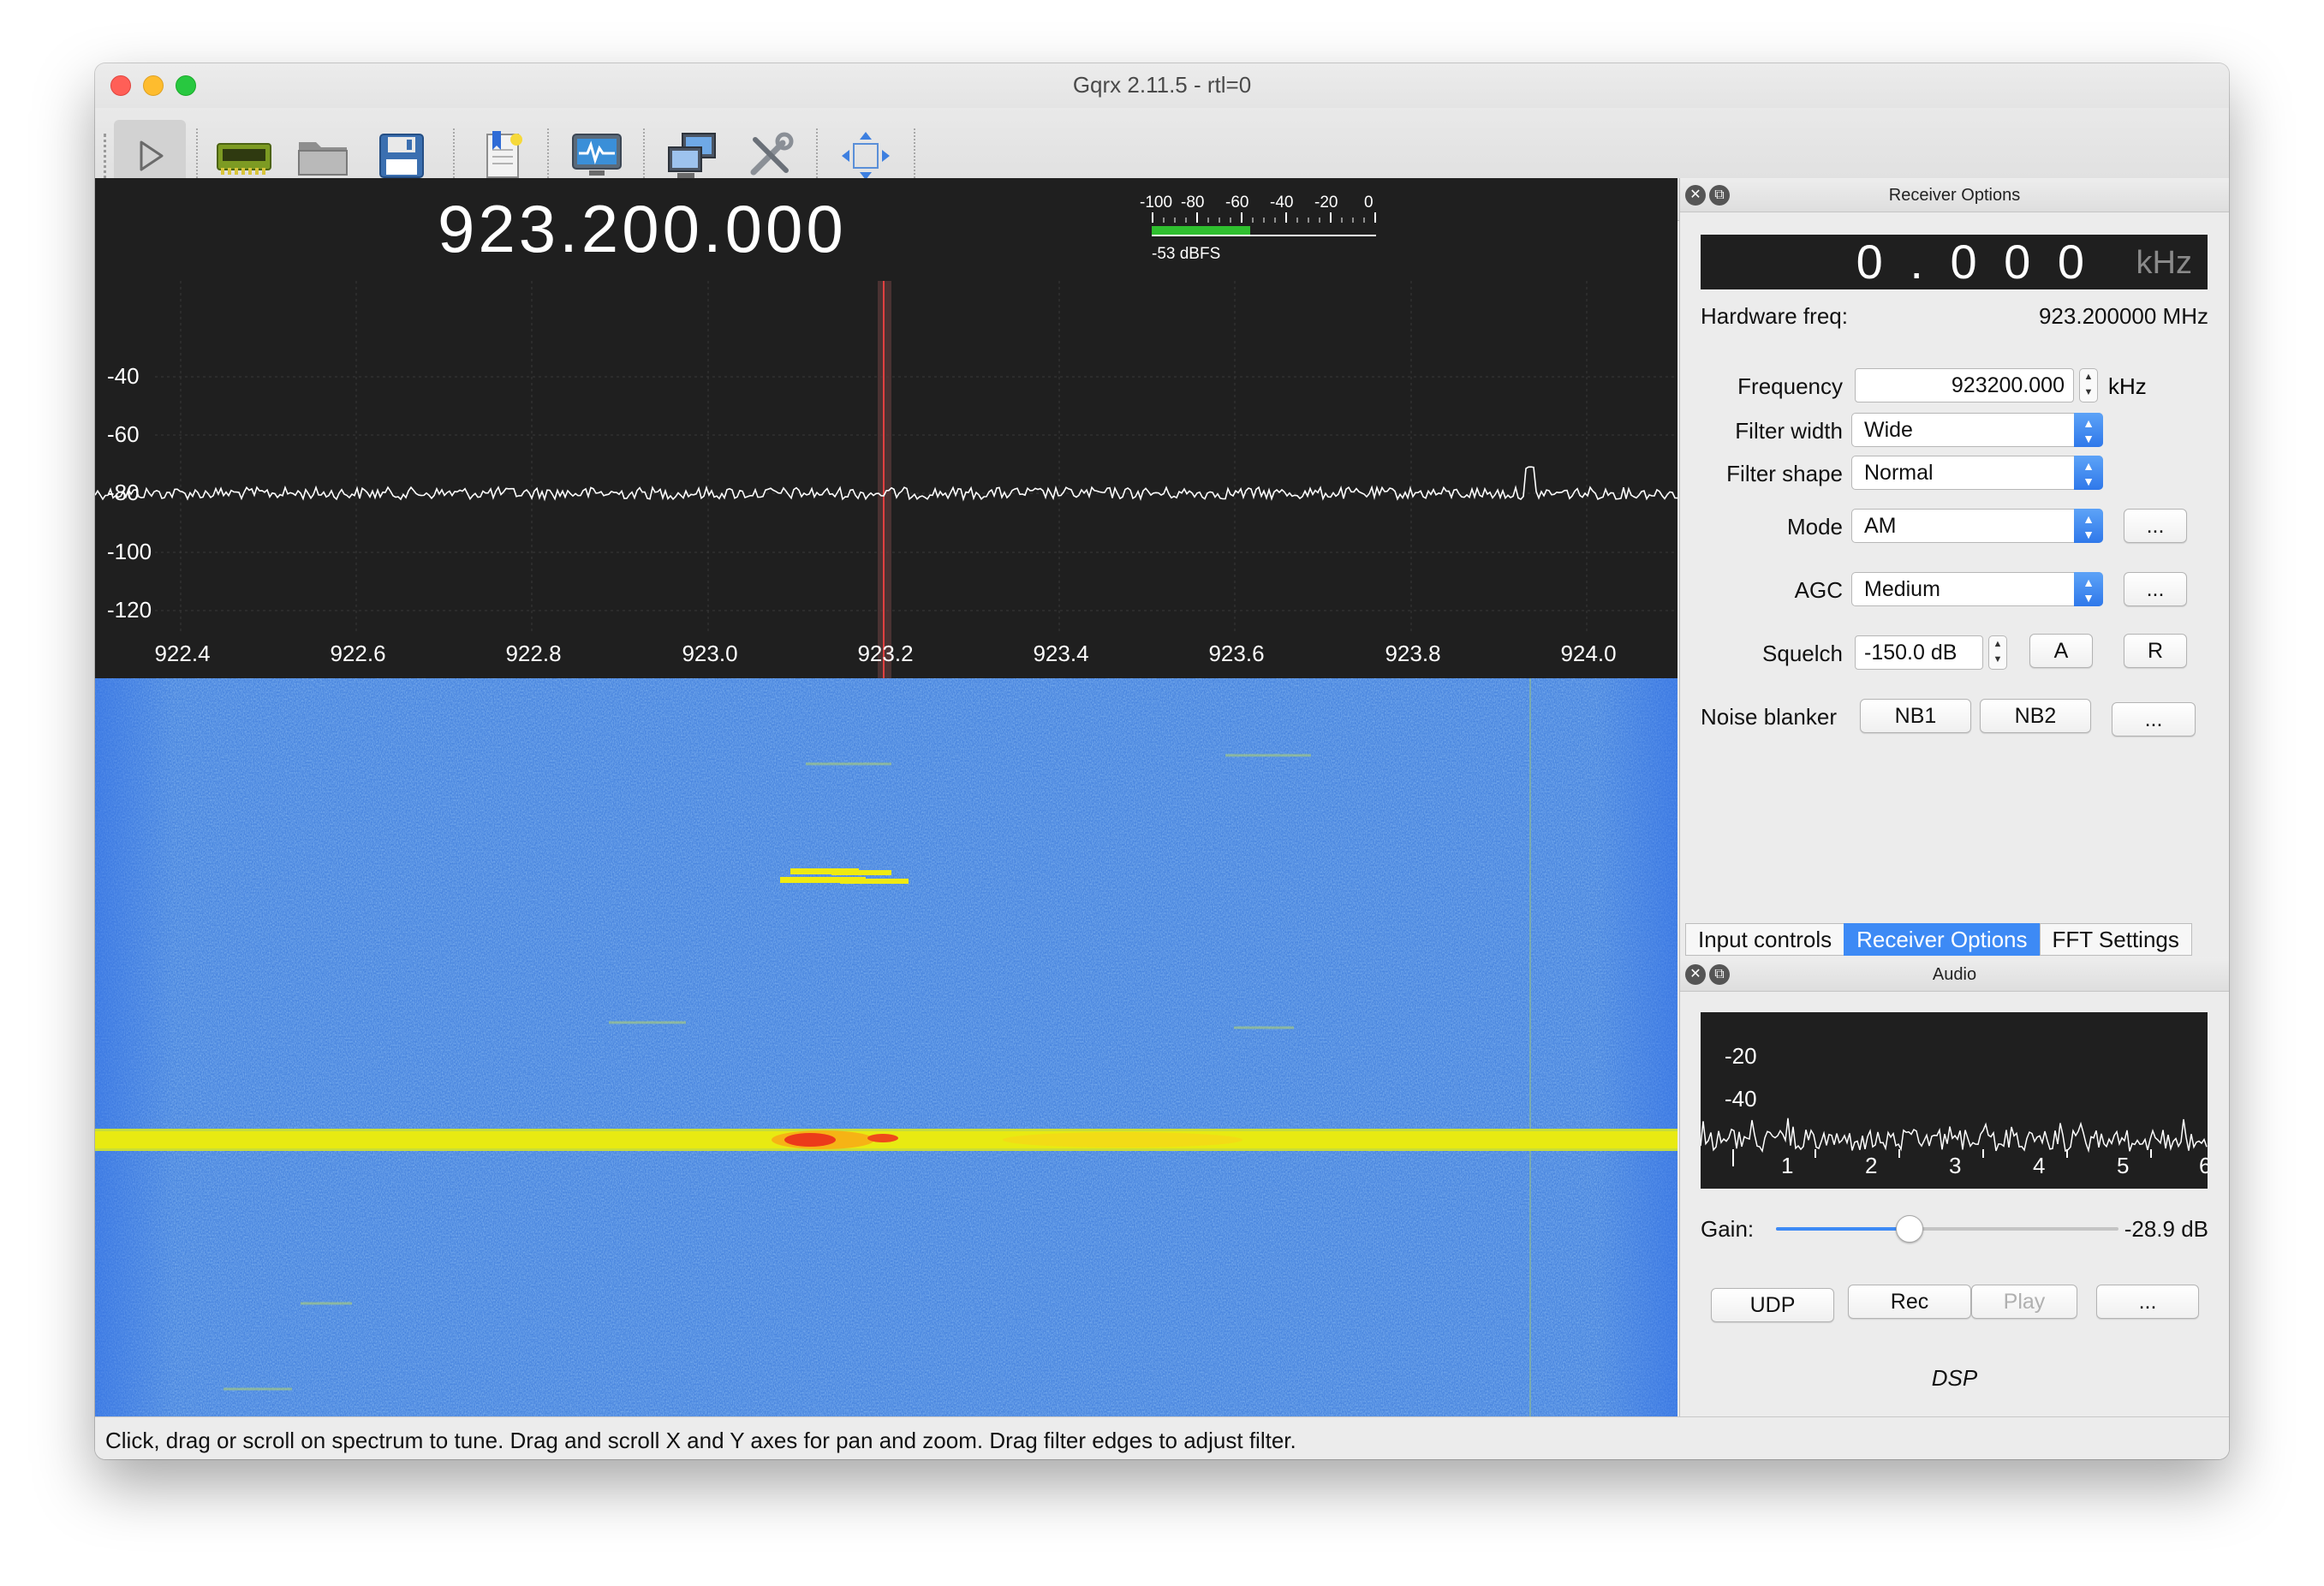 This screenshot has height=1586, width=2324. What do you see at coordinates (1888, 430) in the screenshot?
I see `filter-width-value: Wide` at bounding box center [1888, 430].